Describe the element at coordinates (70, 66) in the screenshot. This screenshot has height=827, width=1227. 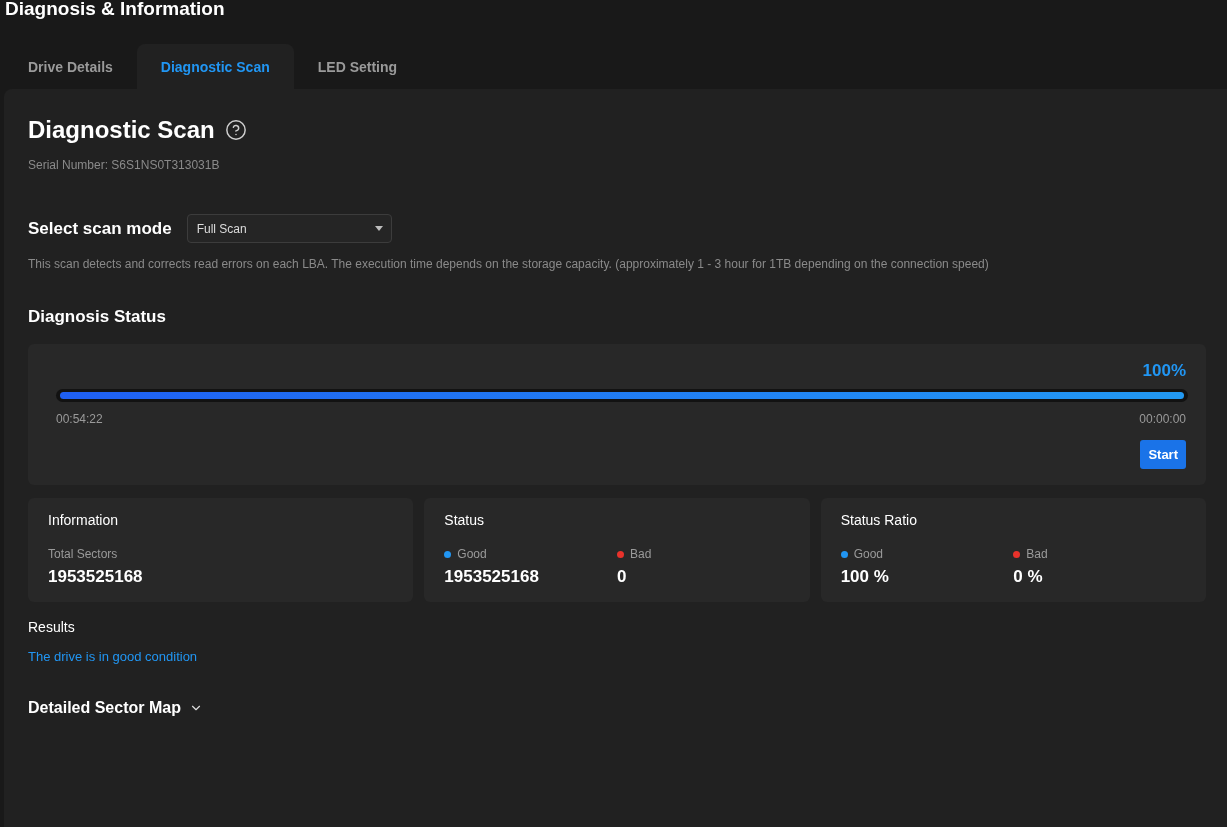
I see `tab: Drive Details` at that location.